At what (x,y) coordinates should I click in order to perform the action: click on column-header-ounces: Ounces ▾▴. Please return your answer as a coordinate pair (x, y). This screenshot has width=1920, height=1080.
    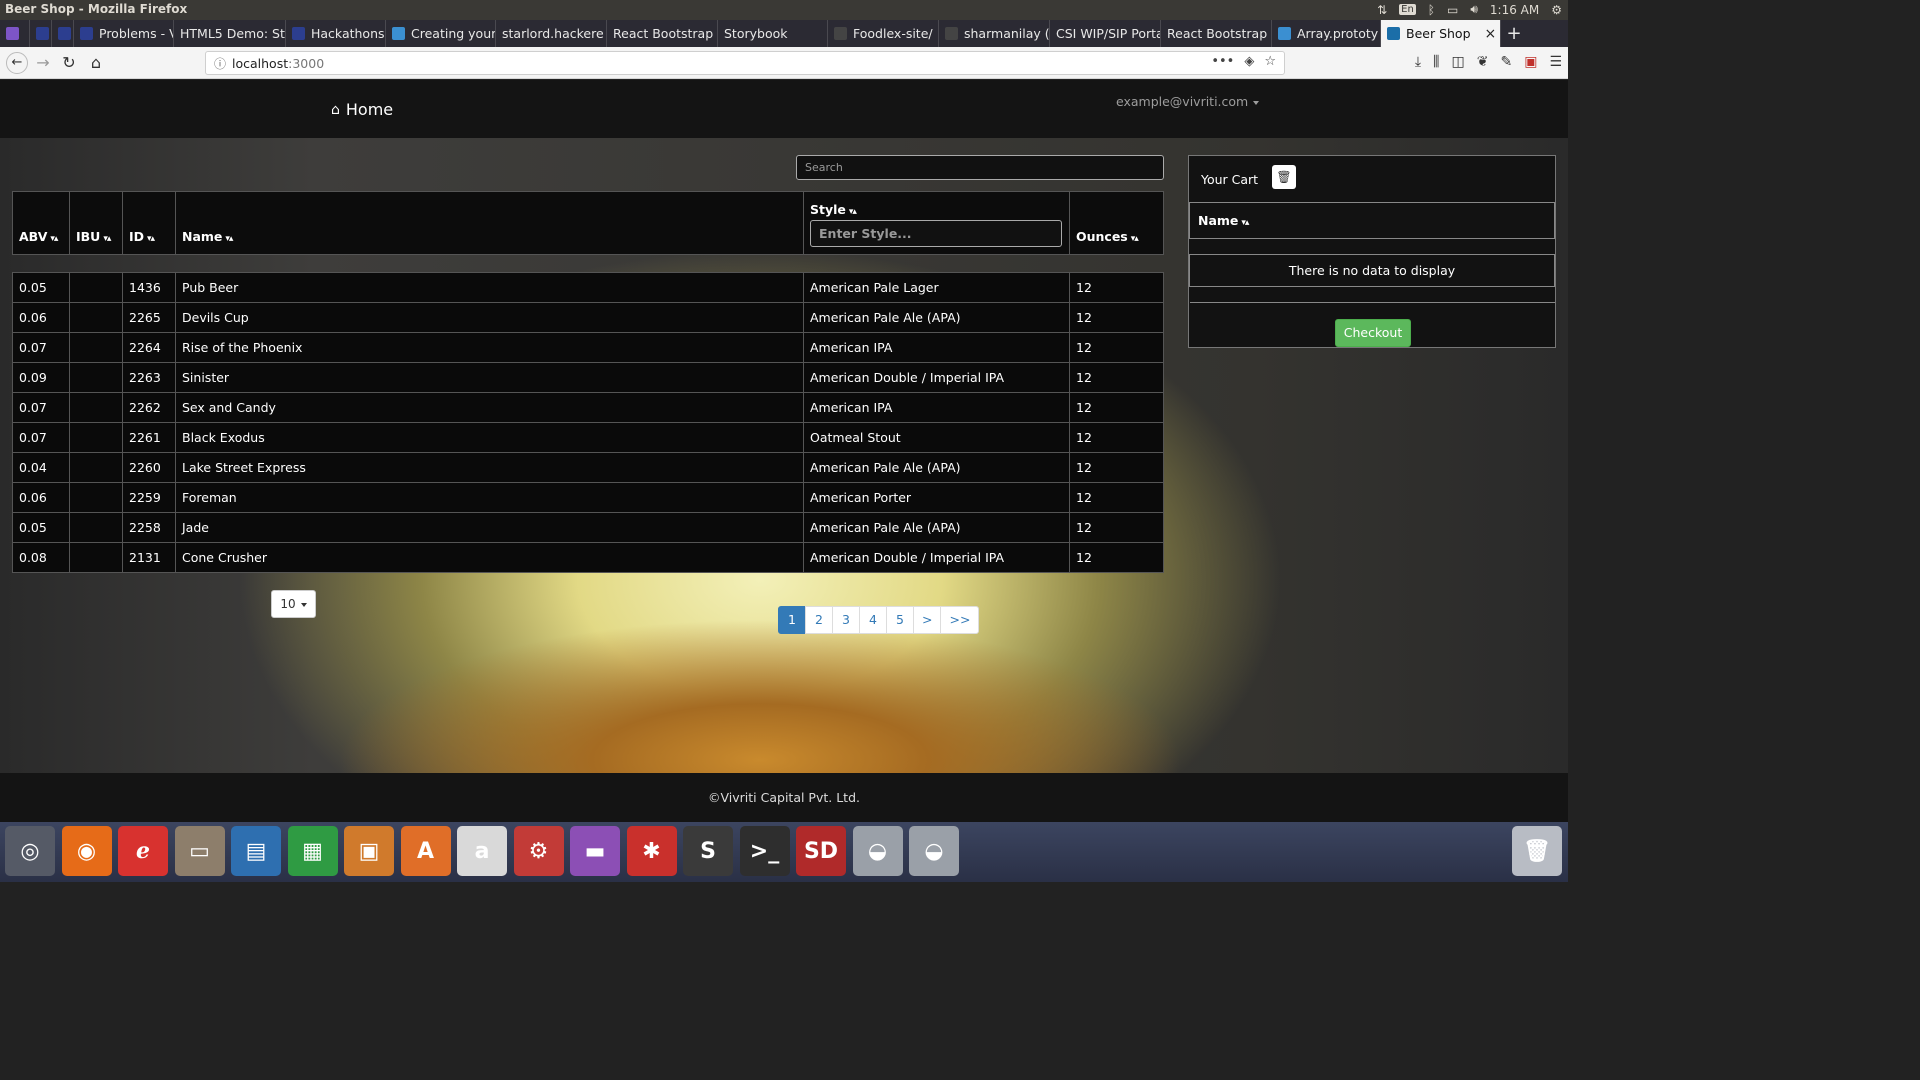
    Looking at the image, I should click on (1116, 223).